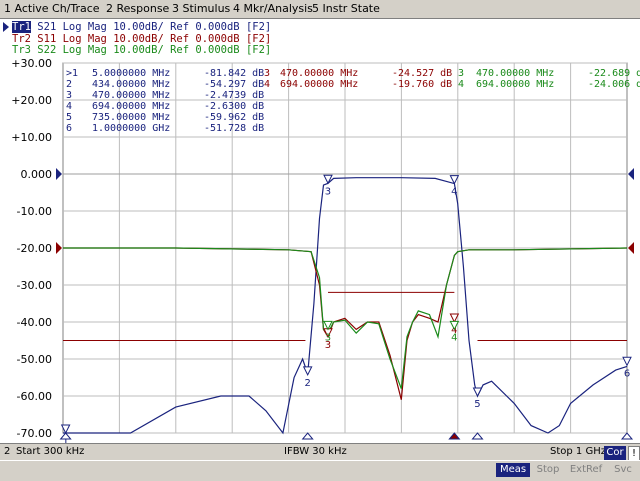 Image resolution: width=640 pixels, height=481 pixels. I want to click on menu-active-ch-trace: 1 Active Ch/Trace, so click(52, 8).